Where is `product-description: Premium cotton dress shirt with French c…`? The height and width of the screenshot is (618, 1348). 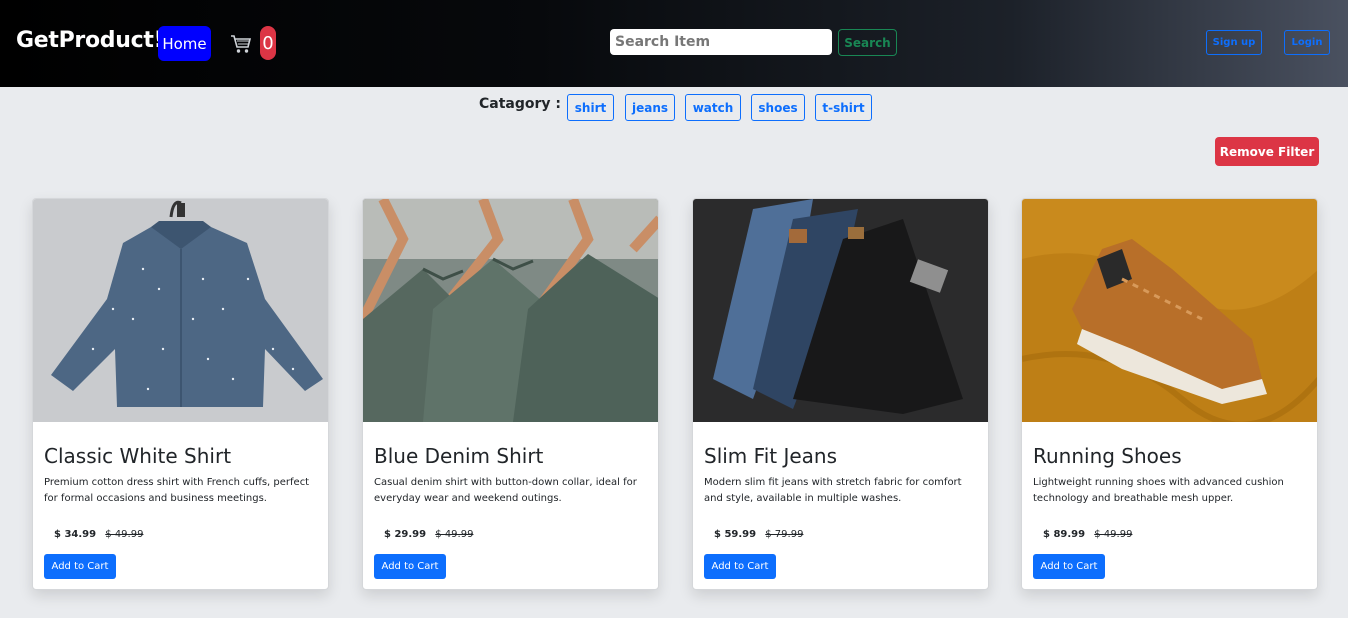
product-description: Premium cotton dress shirt with French c… is located at coordinates (177, 490).